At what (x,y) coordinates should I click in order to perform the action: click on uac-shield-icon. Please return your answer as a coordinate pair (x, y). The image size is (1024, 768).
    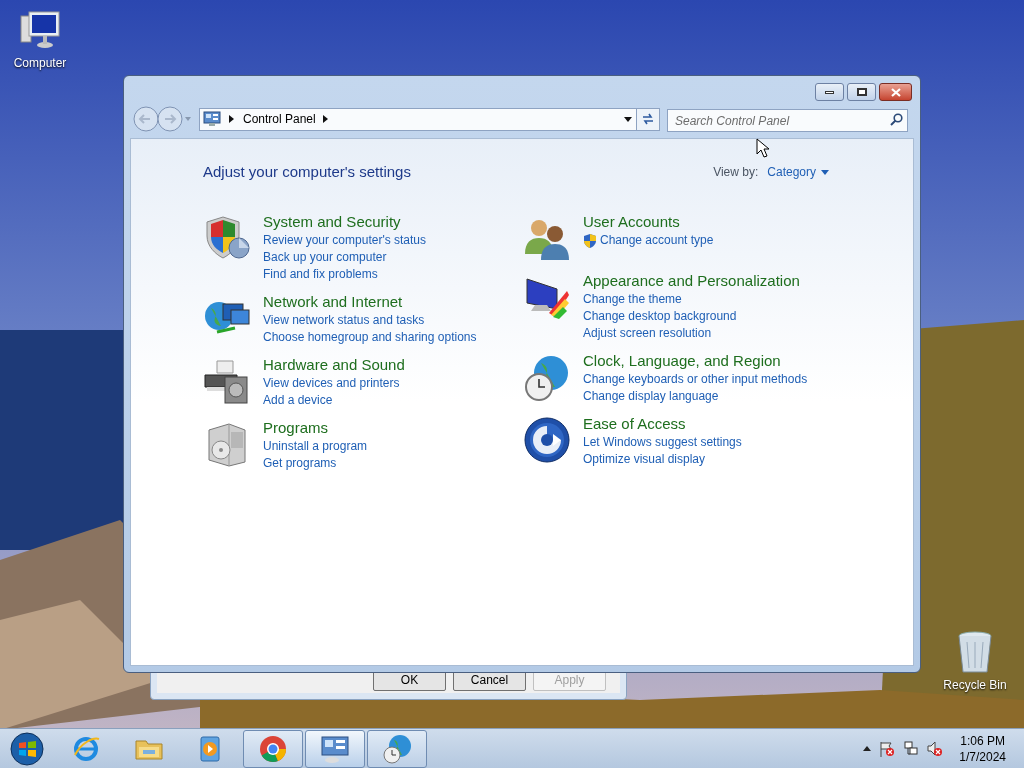
    Looking at the image, I should click on (590, 240).